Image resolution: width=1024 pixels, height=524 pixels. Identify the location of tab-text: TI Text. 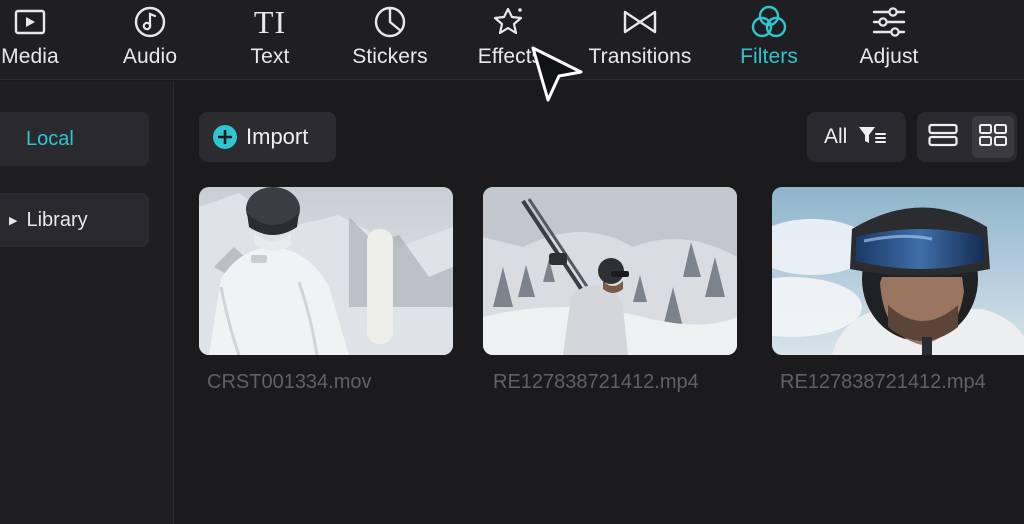
(270, 40).